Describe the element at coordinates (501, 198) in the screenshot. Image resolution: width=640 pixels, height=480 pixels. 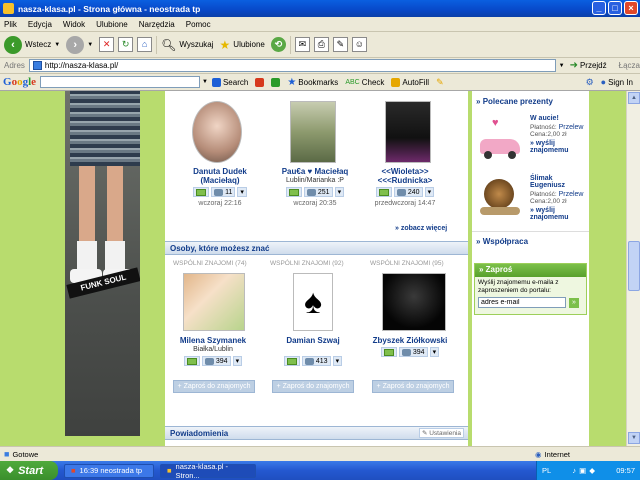
I see `gift-image` at that location.